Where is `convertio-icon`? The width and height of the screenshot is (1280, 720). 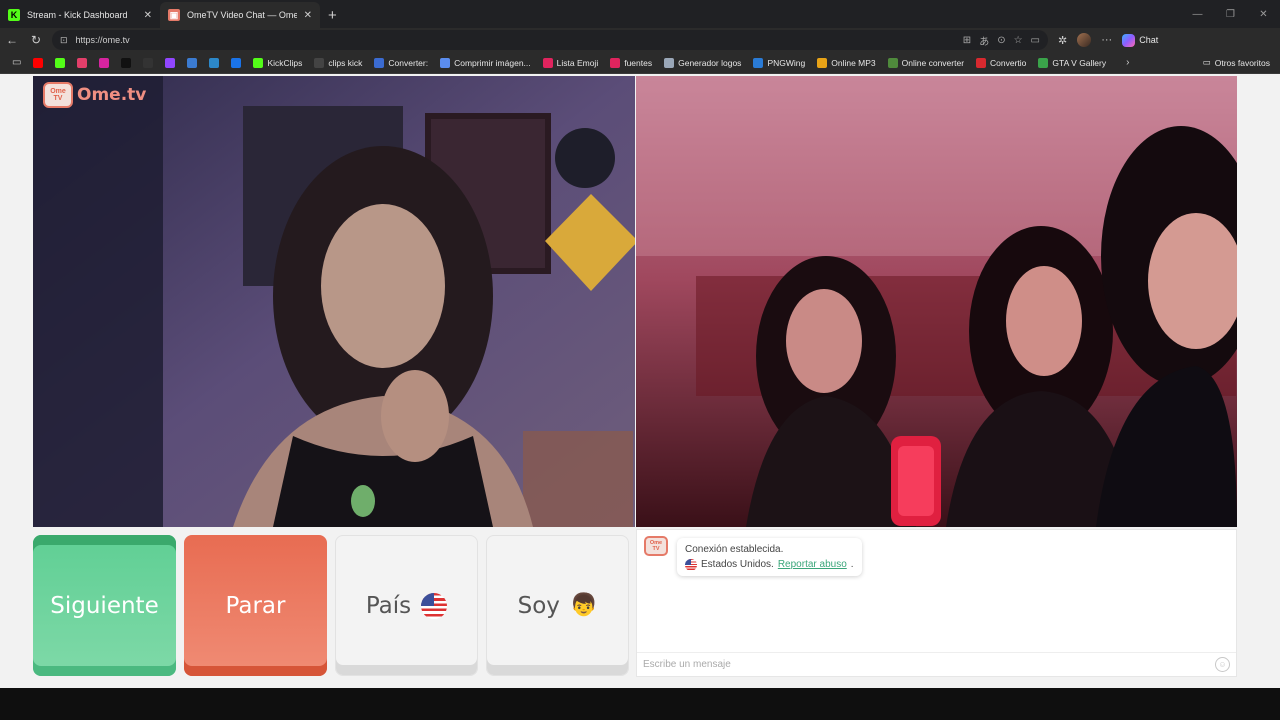 convertio-icon is located at coordinates (981, 62).